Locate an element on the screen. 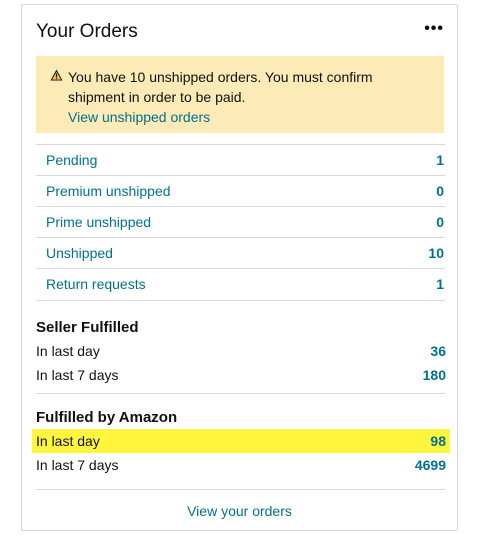  order-row-label: Pending is located at coordinates (71, 160).